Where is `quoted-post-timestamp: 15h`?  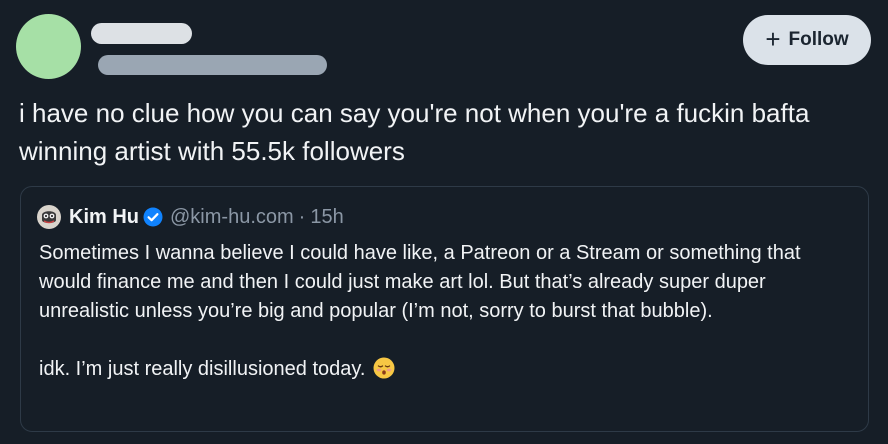
quoted-post-timestamp: 15h is located at coordinates (326, 217).